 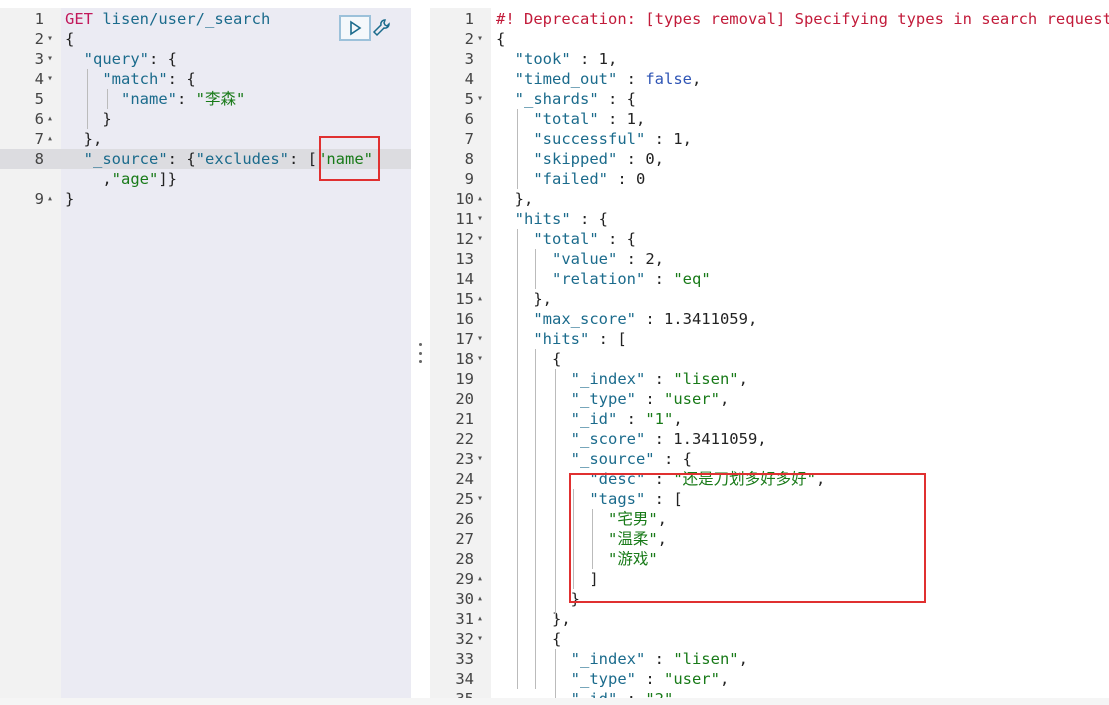 I want to click on code-token: "李森", so click(x=220, y=99).